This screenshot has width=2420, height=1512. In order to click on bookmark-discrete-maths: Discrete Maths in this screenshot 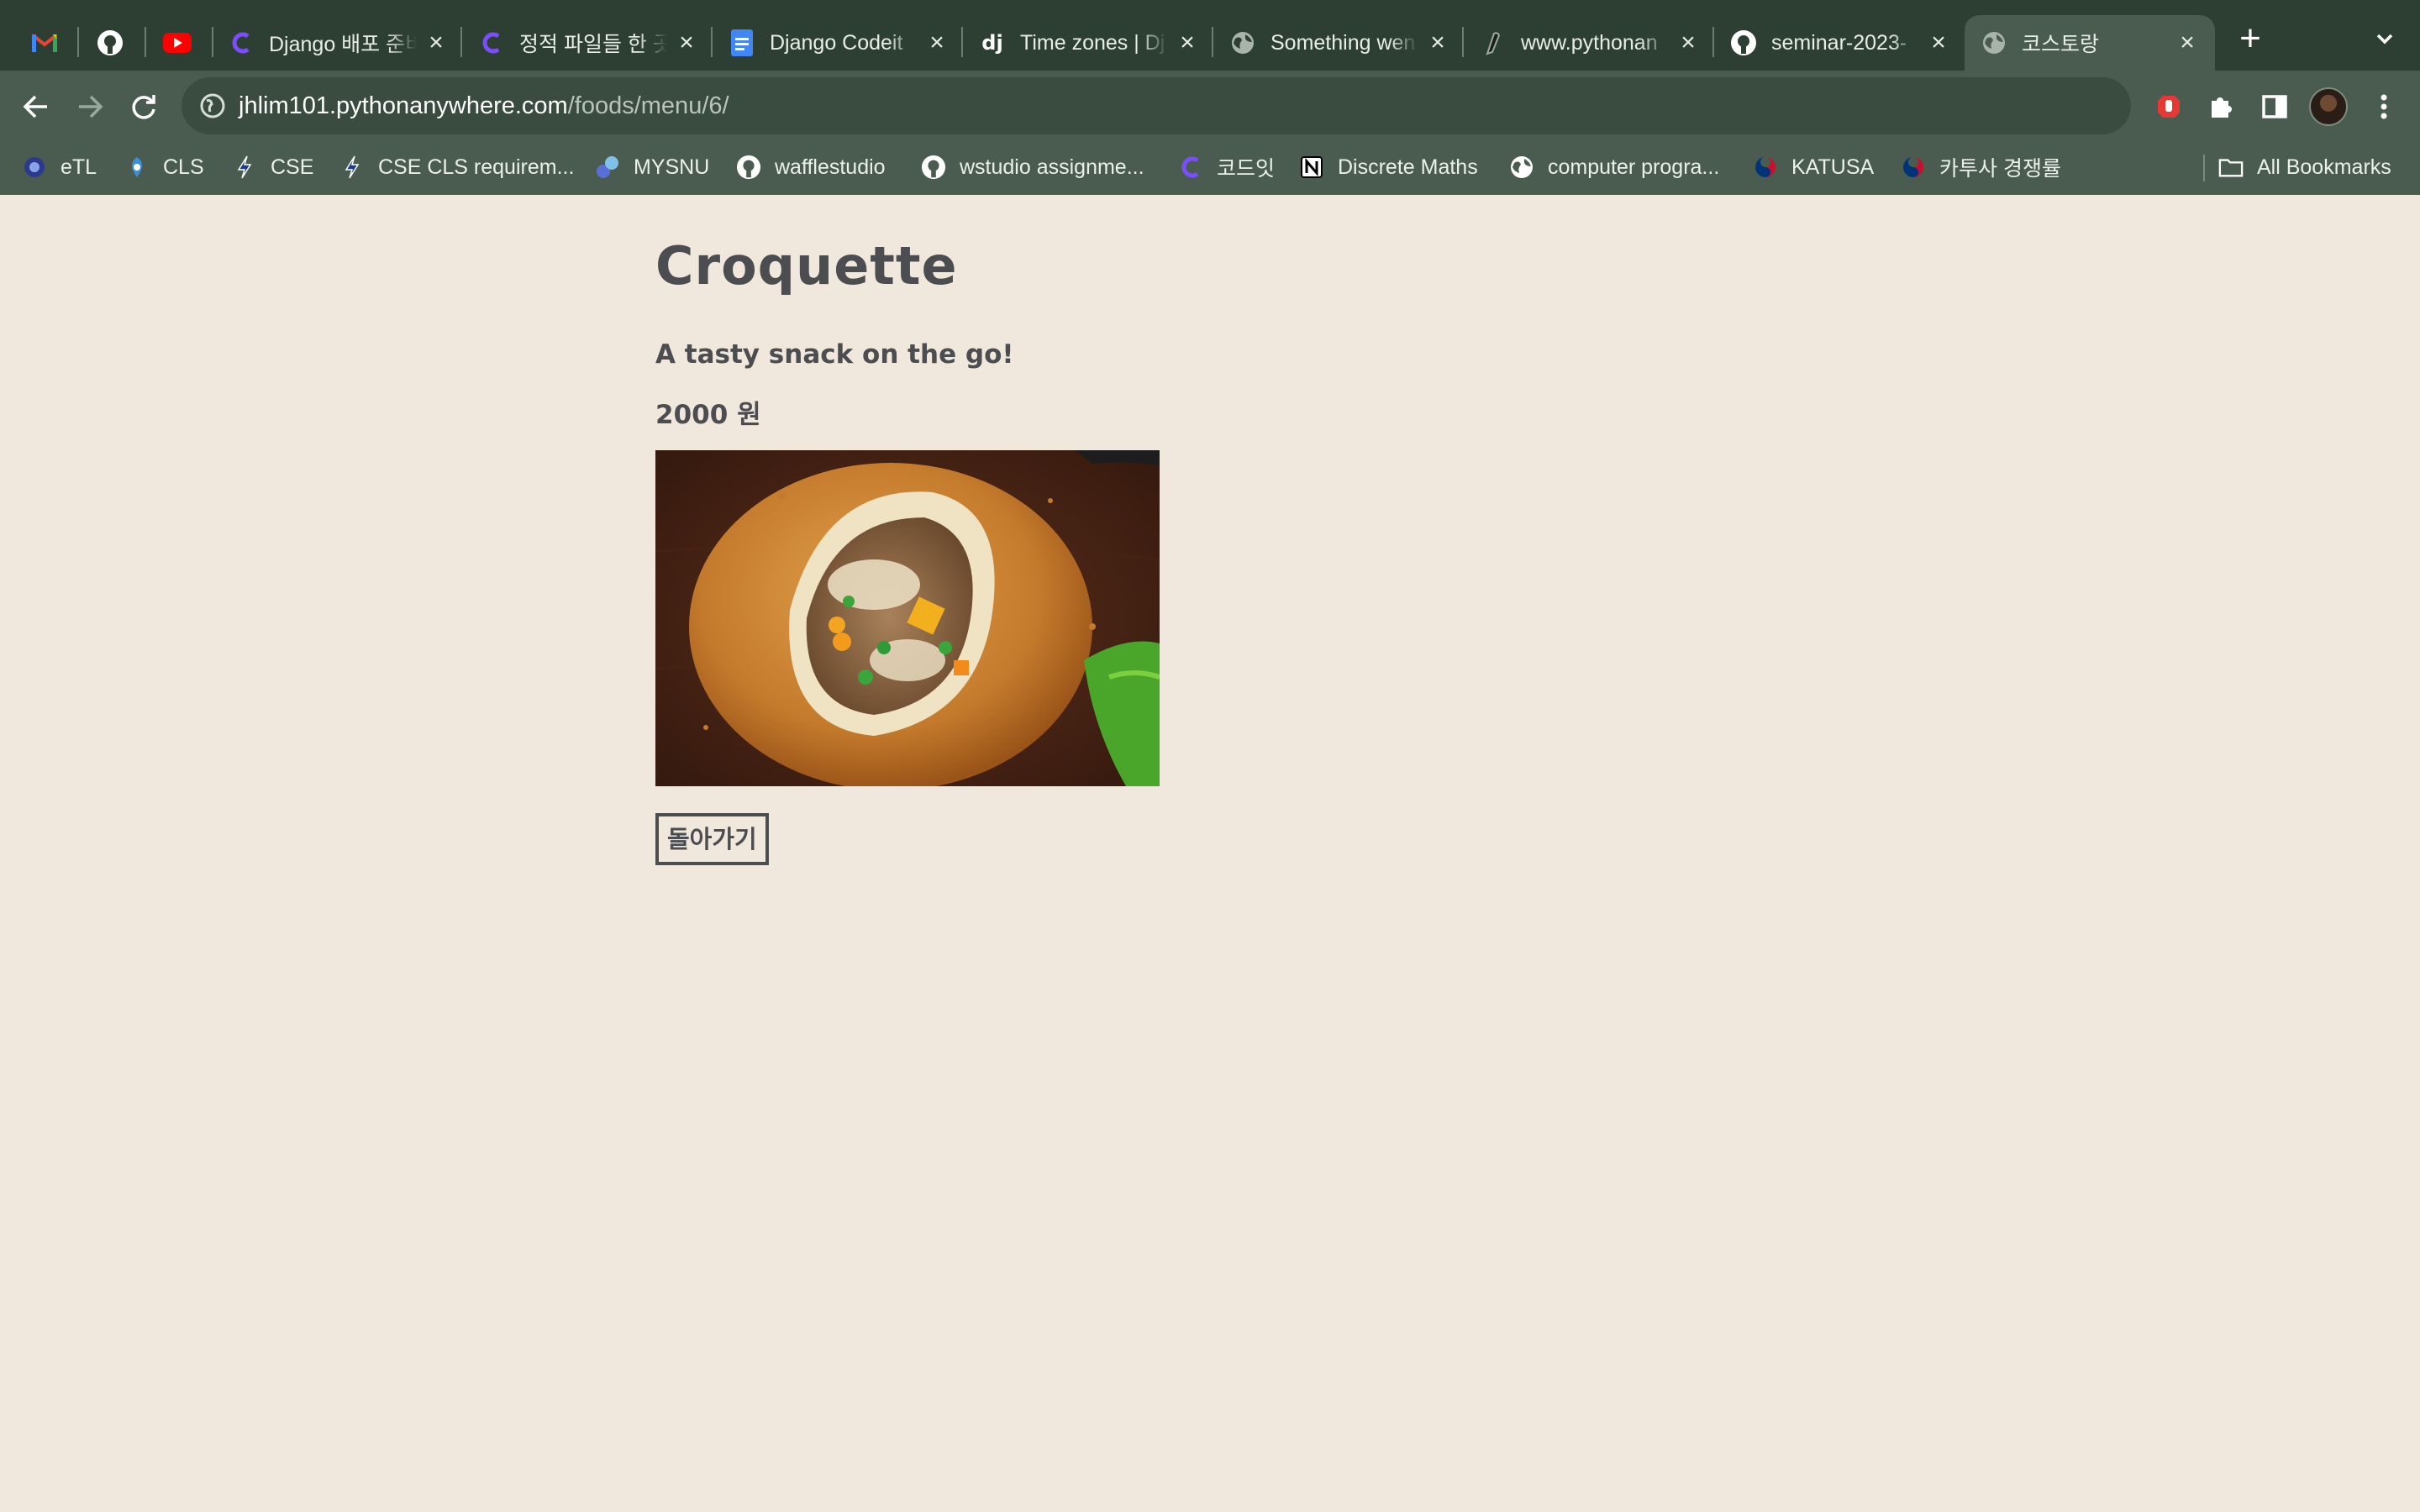, I will do `click(1388, 167)`.